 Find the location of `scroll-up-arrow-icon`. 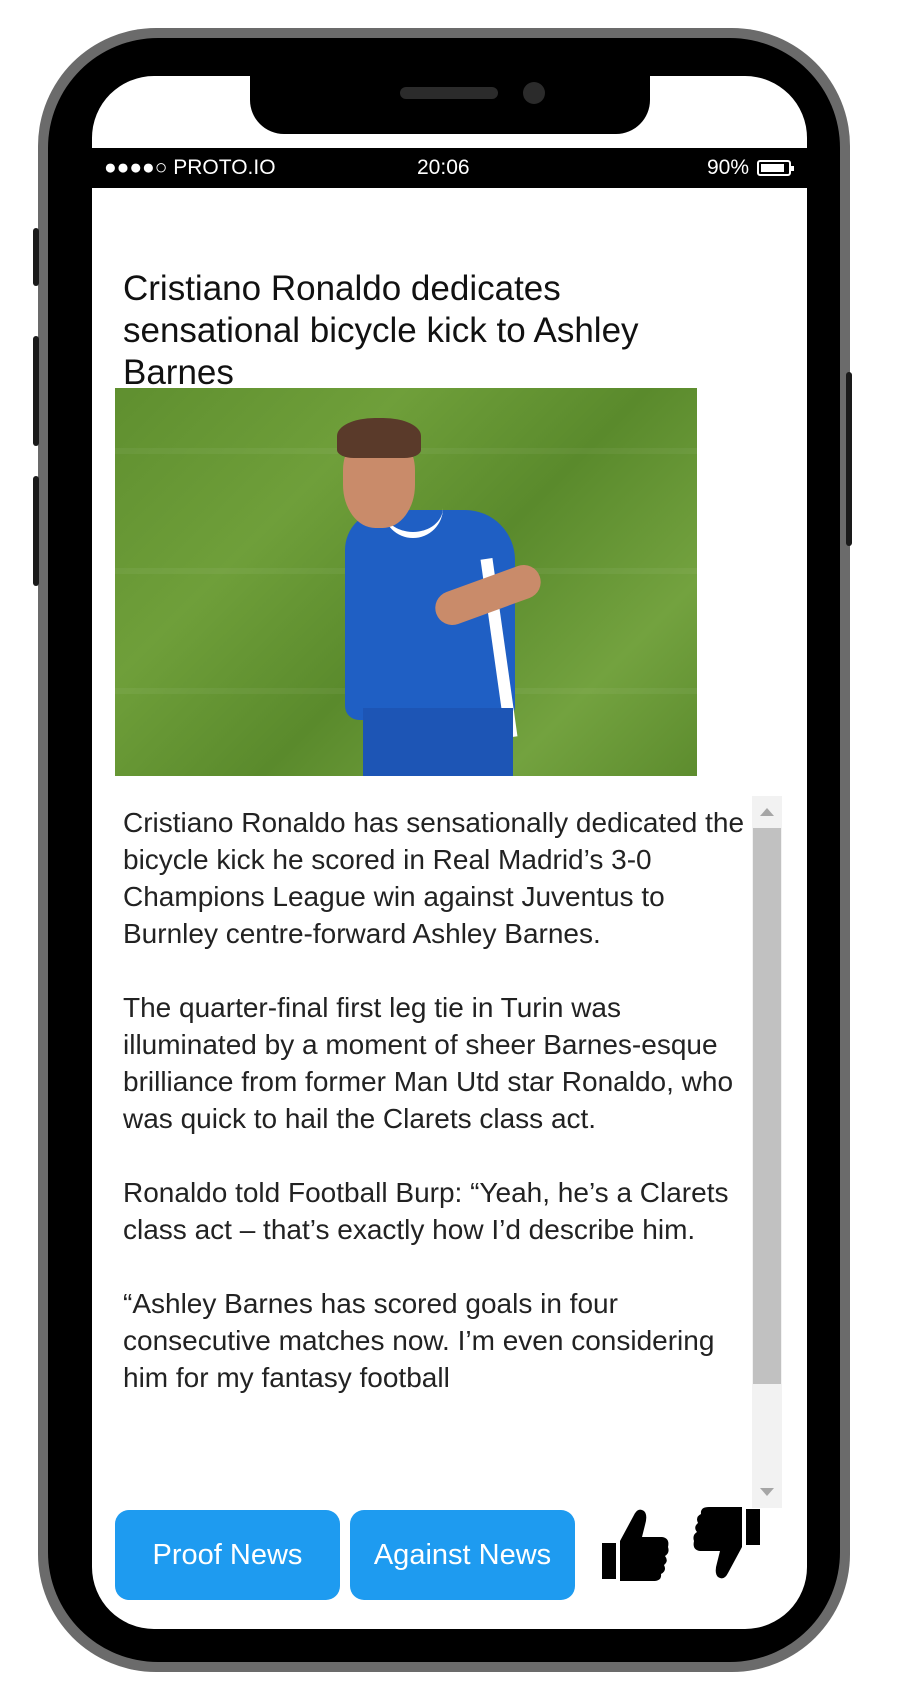

scroll-up-arrow-icon is located at coordinates (767, 812).